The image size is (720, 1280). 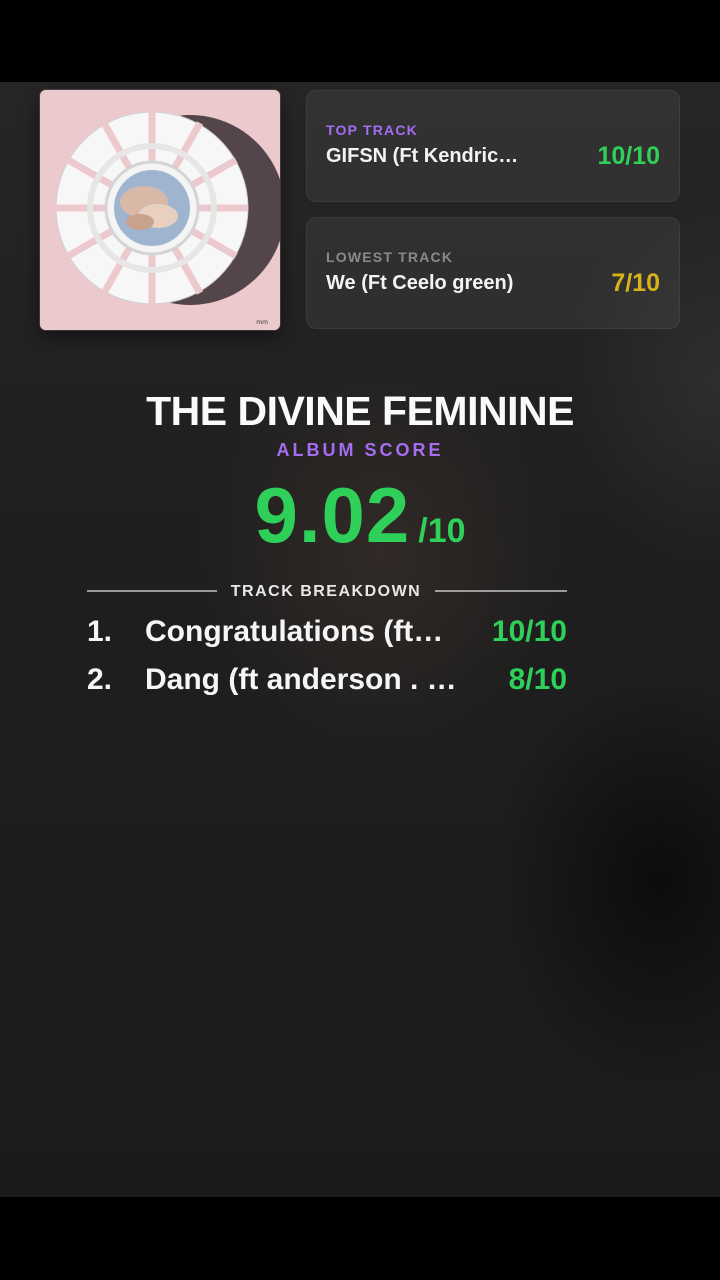 What do you see at coordinates (537, 679) in the screenshot?
I see `track-score: 8/10` at bounding box center [537, 679].